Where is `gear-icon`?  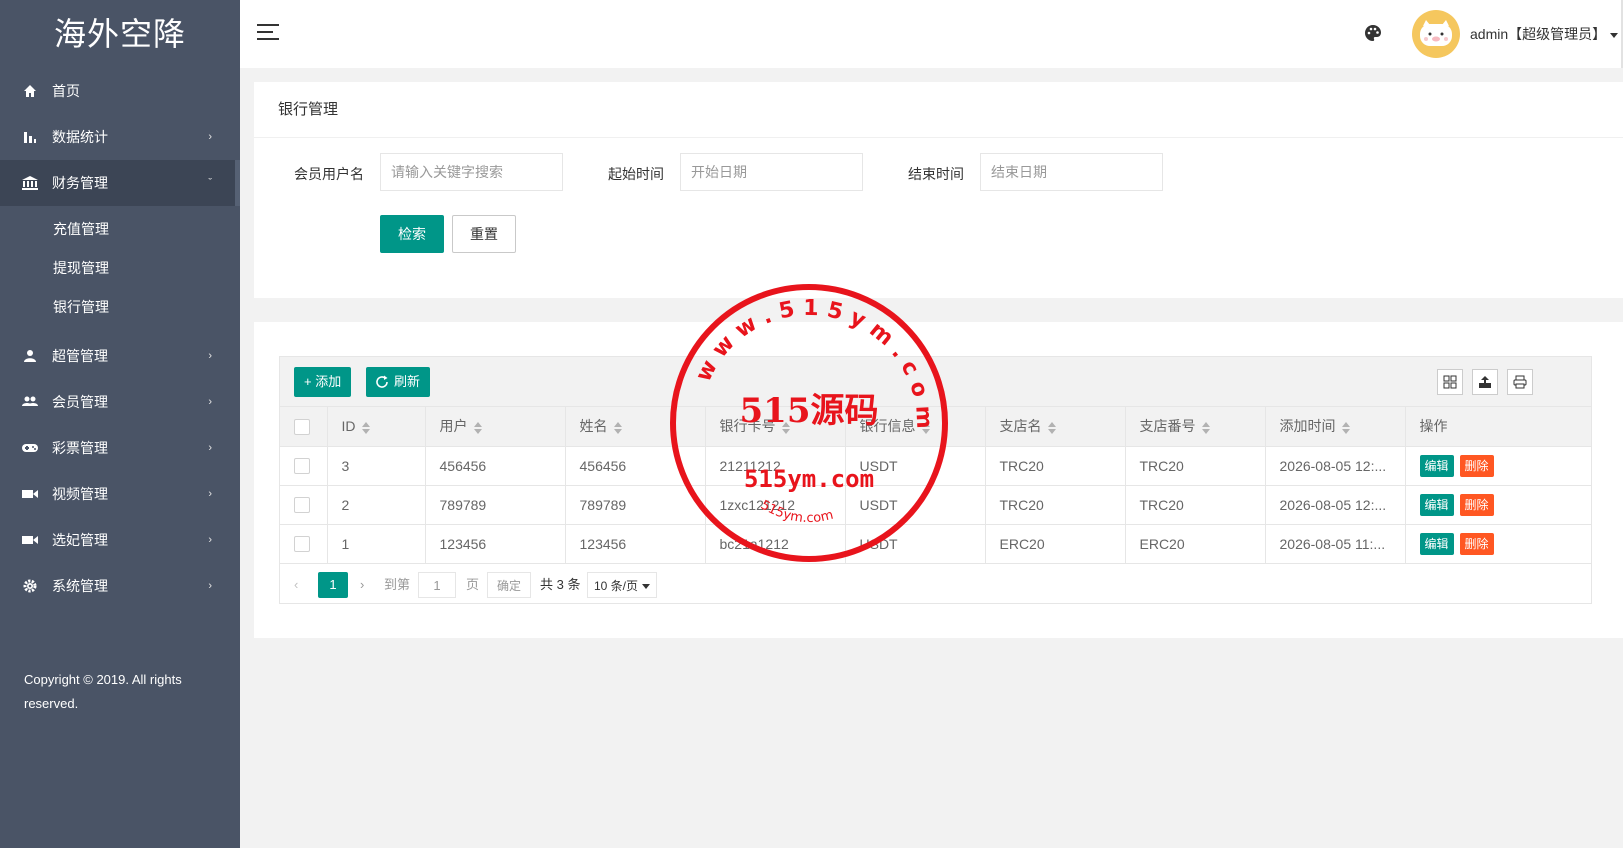
gear-icon is located at coordinates (30, 586).